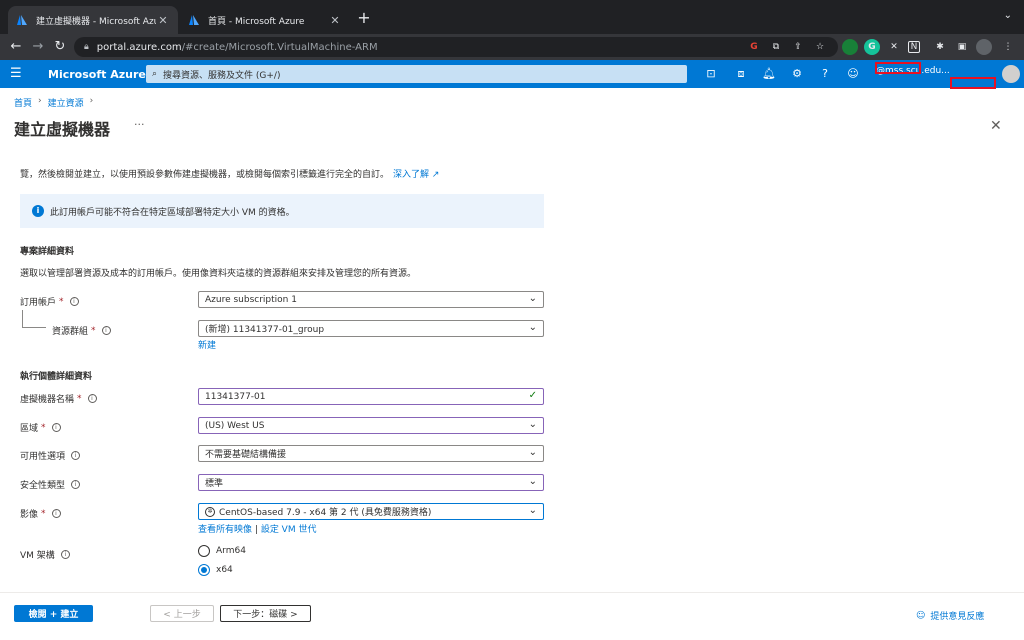  What do you see at coordinates (16, 73) in the screenshot?
I see `hamburger-menu-icon: ☰` at bounding box center [16, 73].